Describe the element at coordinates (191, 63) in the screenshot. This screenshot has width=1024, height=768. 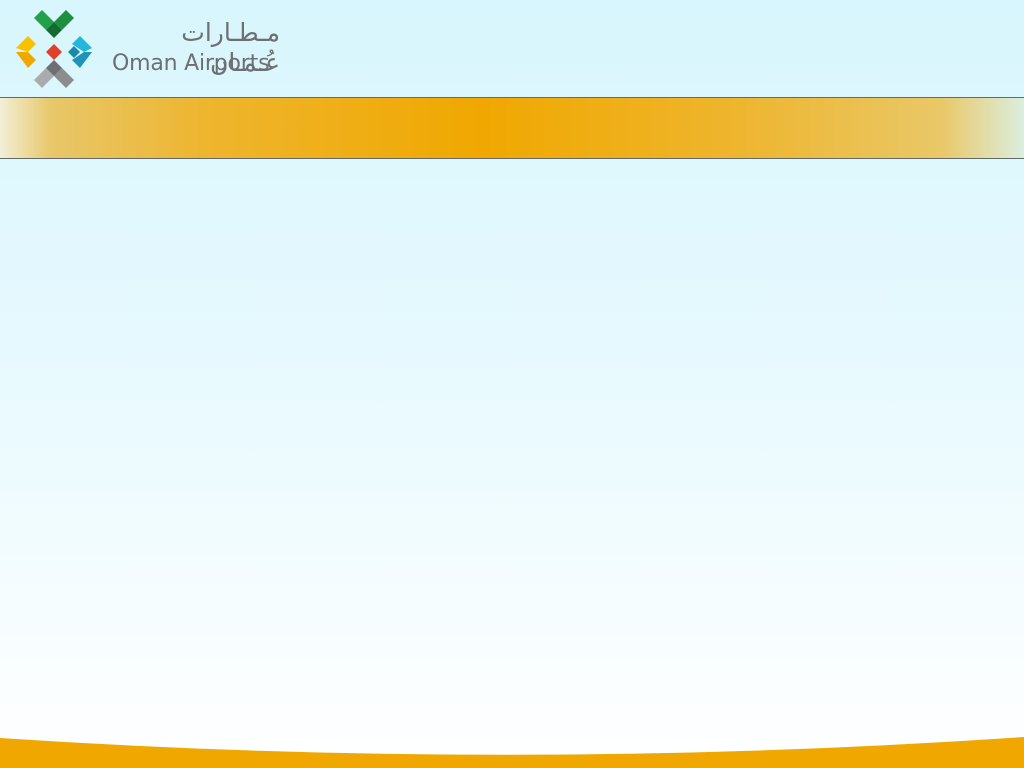
I see `logo-english-wordmark: Oman Airports` at that location.